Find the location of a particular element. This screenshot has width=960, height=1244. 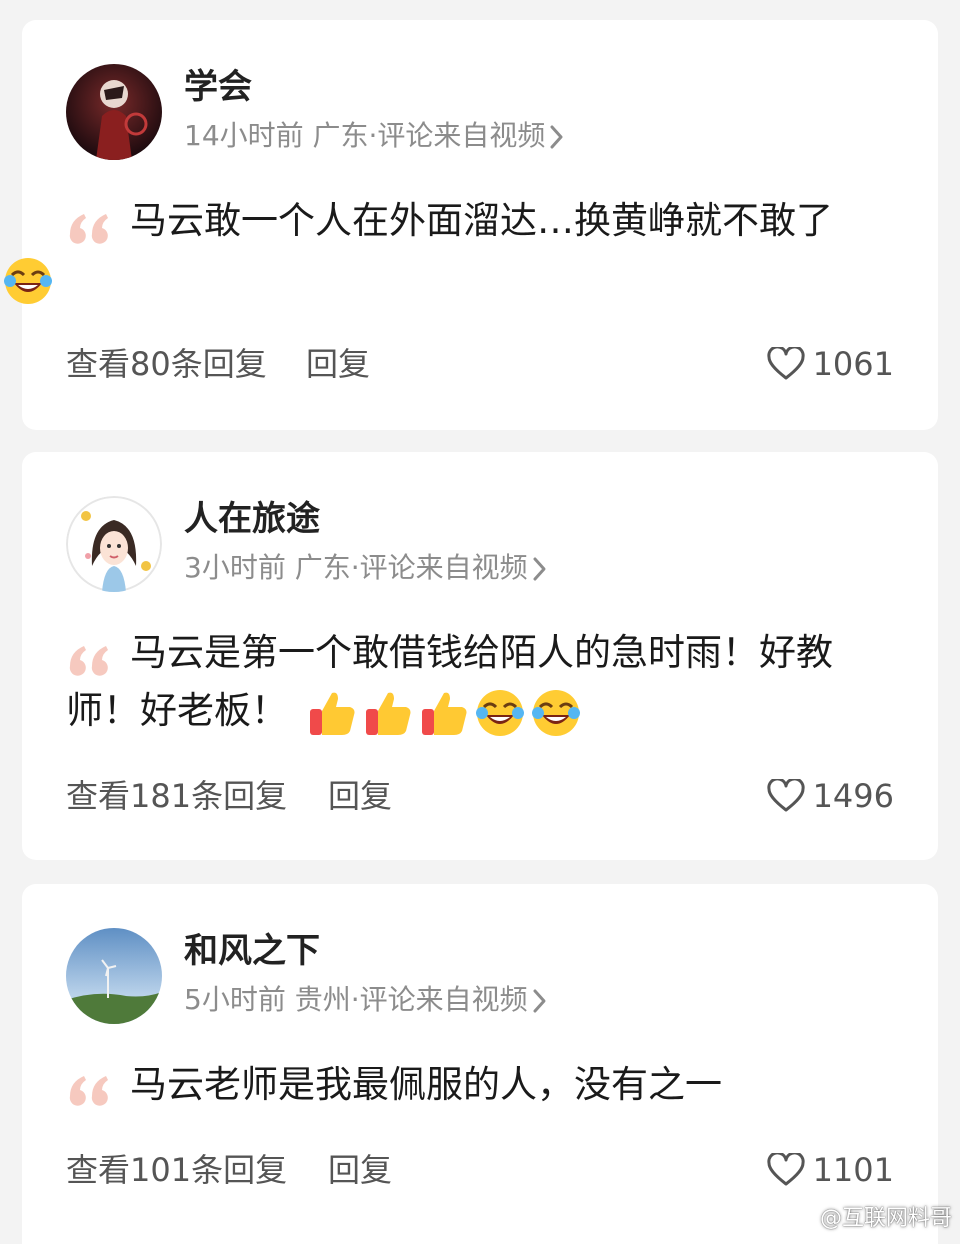

watermark: @互联网料哥 is located at coordinates (870, 1216).